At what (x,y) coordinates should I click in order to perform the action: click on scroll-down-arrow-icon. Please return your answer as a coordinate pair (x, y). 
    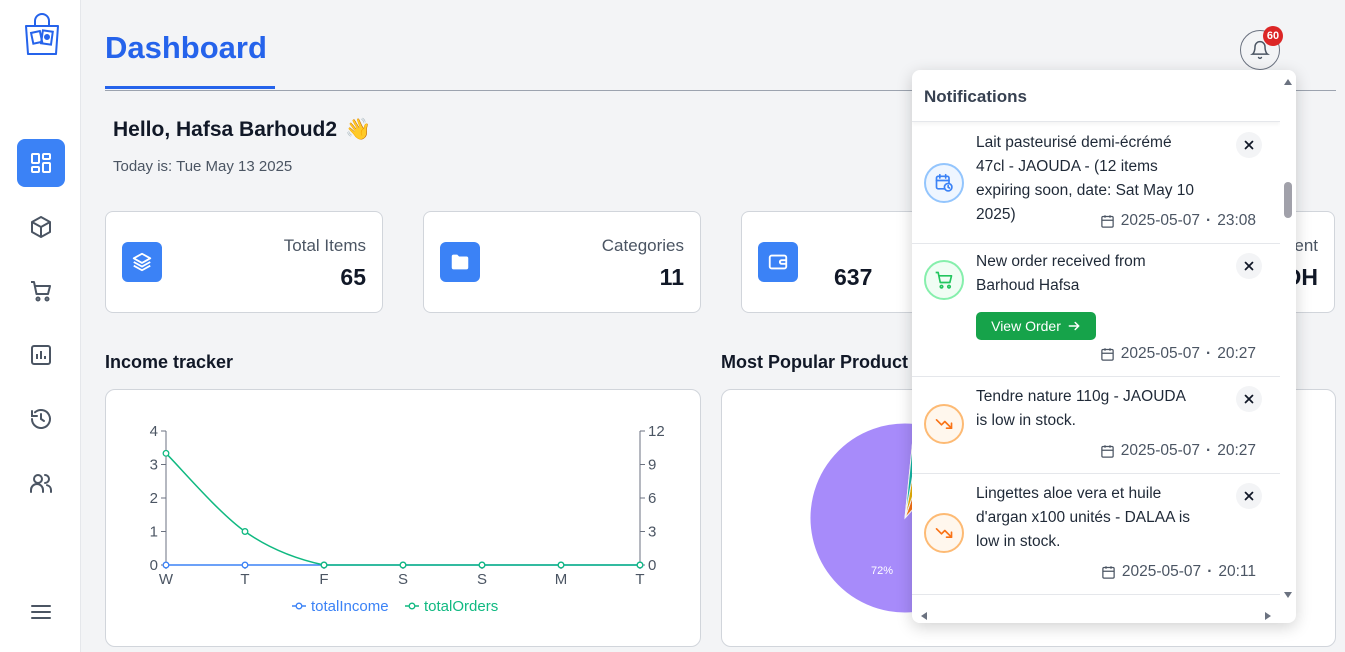
    Looking at the image, I should click on (1288, 595).